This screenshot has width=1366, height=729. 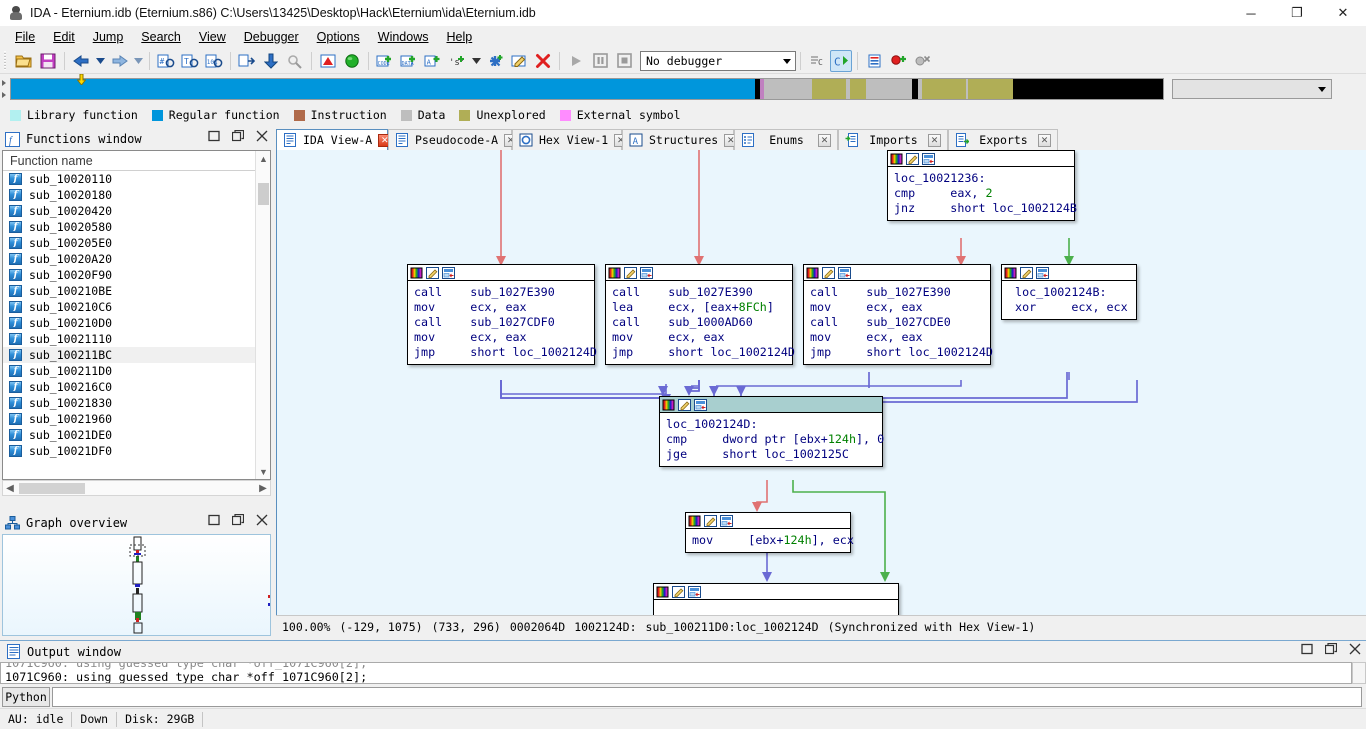 What do you see at coordinates (543, 61) in the screenshot?
I see `undefine-icon` at bounding box center [543, 61].